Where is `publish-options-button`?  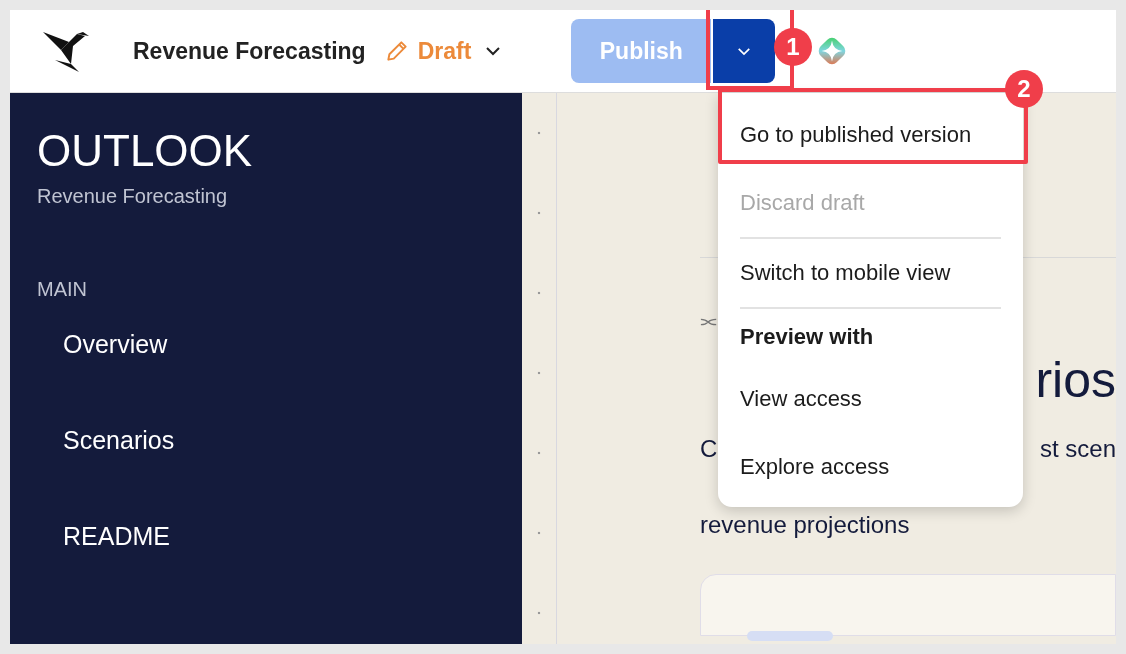 publish-options-button is located at coordinates (743, 51).